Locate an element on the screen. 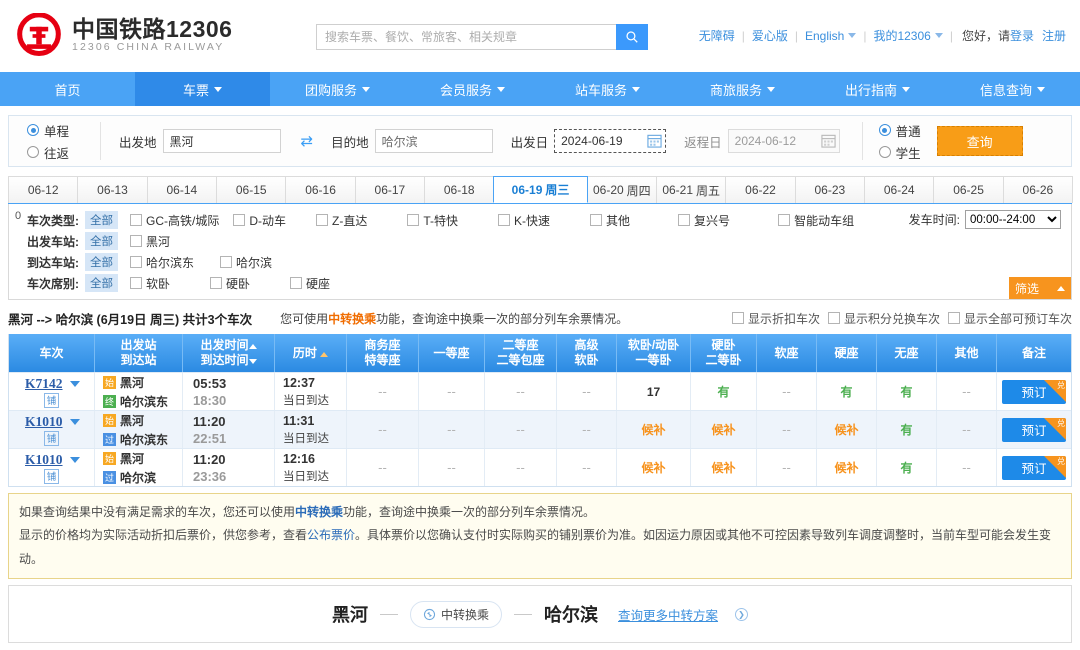 This screenshot has height=650, width=1080. search-input is located at coordinates (466, 37).